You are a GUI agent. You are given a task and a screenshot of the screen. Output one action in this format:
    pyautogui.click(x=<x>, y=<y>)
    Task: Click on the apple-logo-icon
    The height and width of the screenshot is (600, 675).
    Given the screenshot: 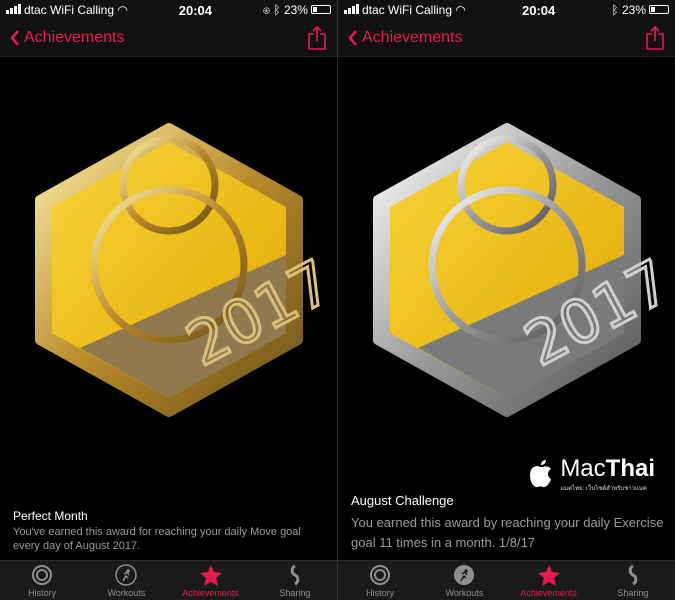 What is the action you would take?
    pyautogui.click(x=541, y=474)
    